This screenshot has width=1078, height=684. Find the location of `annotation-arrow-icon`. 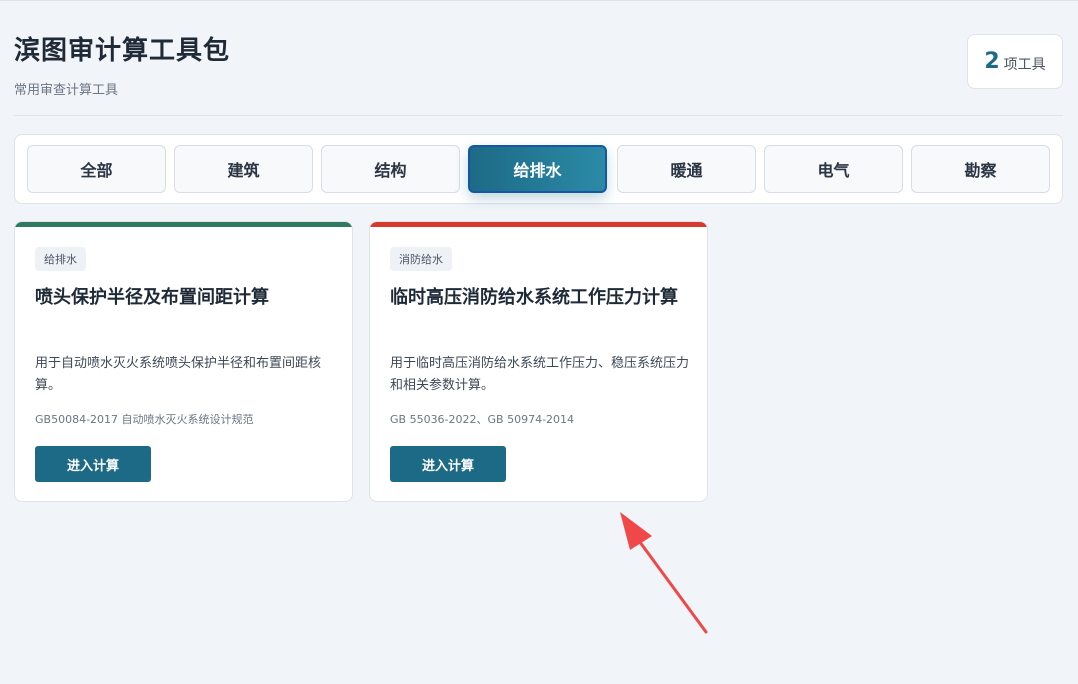

annotation-arrow-icon is located at coordinates (664, 573).